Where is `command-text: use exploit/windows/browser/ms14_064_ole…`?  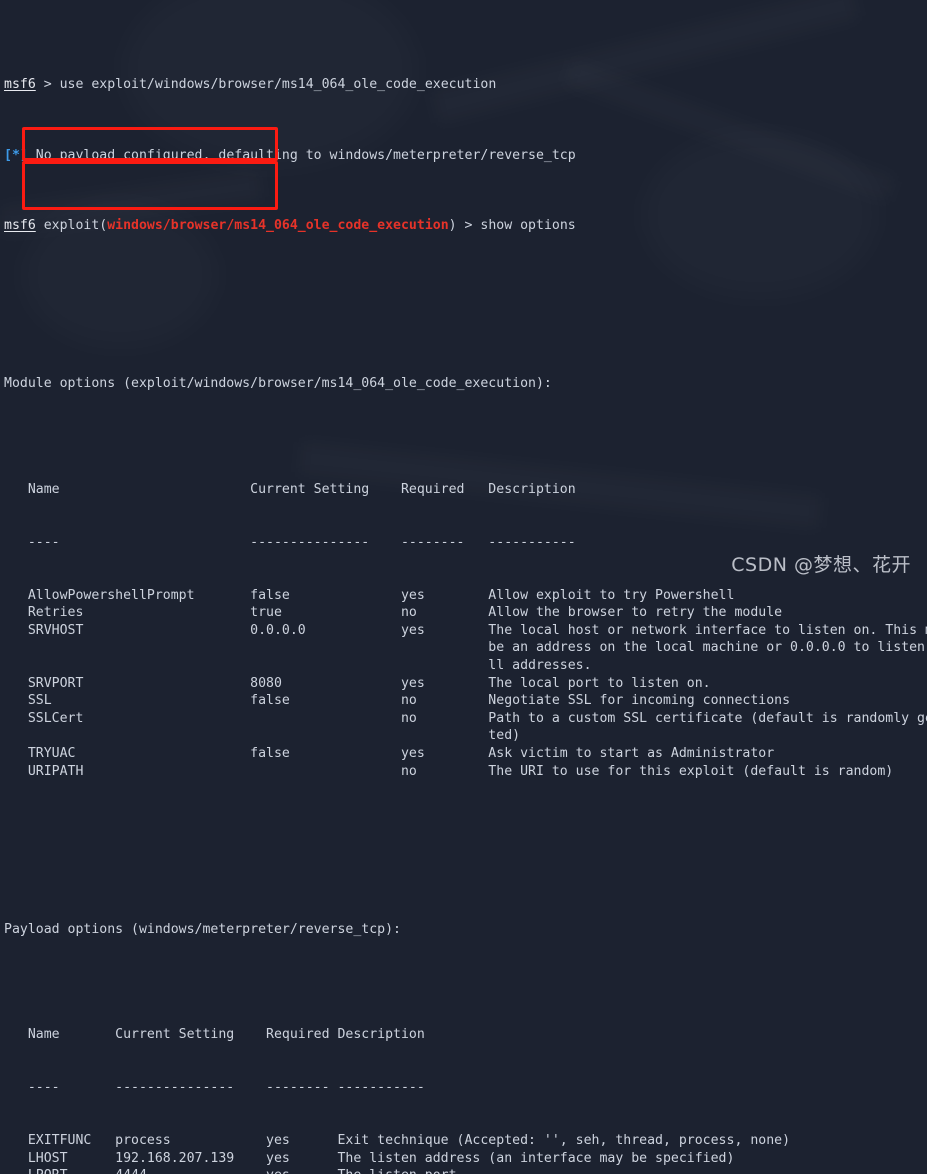 command-text: use exploit/windows/browser/ms14_064_ole… is located at coordinates (278, 85).